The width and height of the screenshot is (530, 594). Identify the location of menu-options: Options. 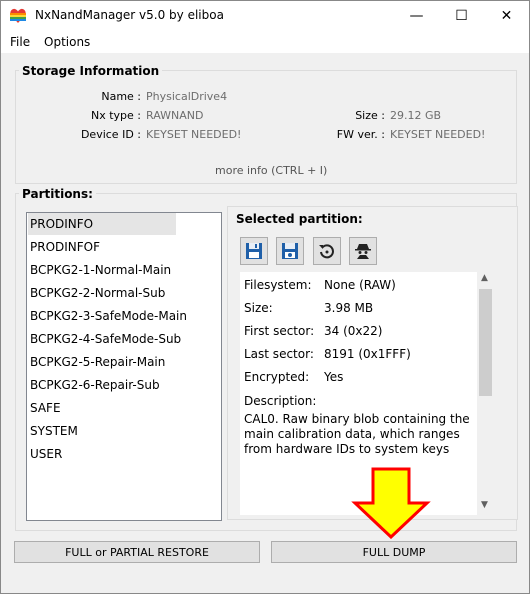
(67, 42).